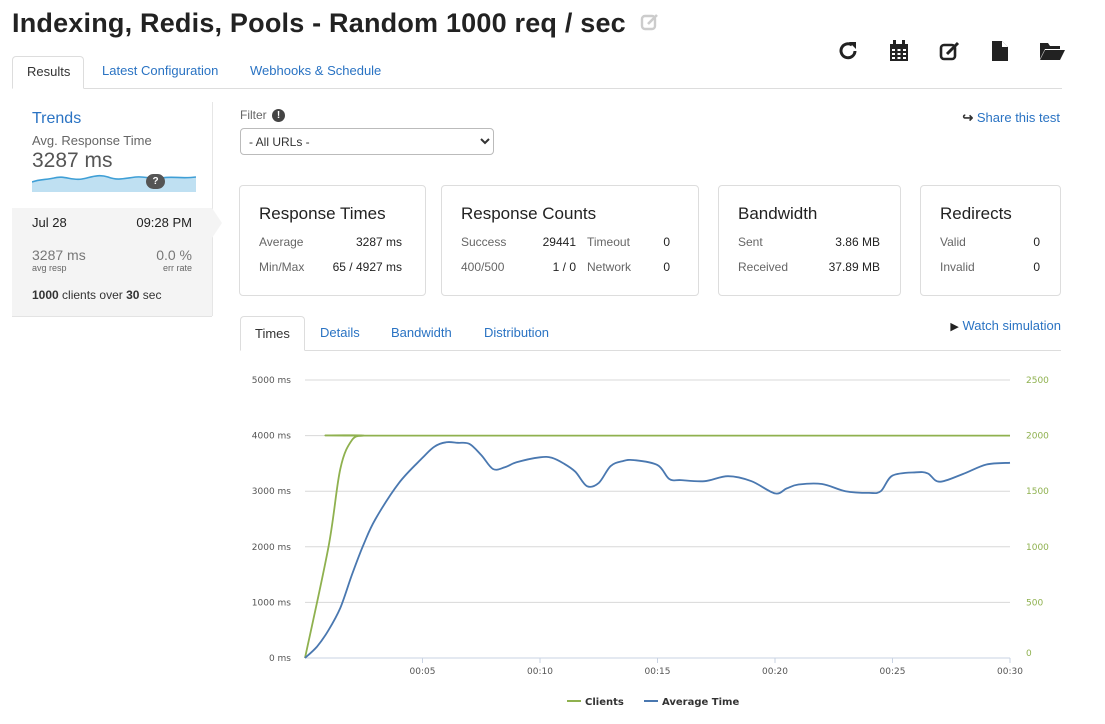 The height and width of the screenshot is (724, 1105). I want to click on x-tick-label: 00:30, so click(1010, 672).